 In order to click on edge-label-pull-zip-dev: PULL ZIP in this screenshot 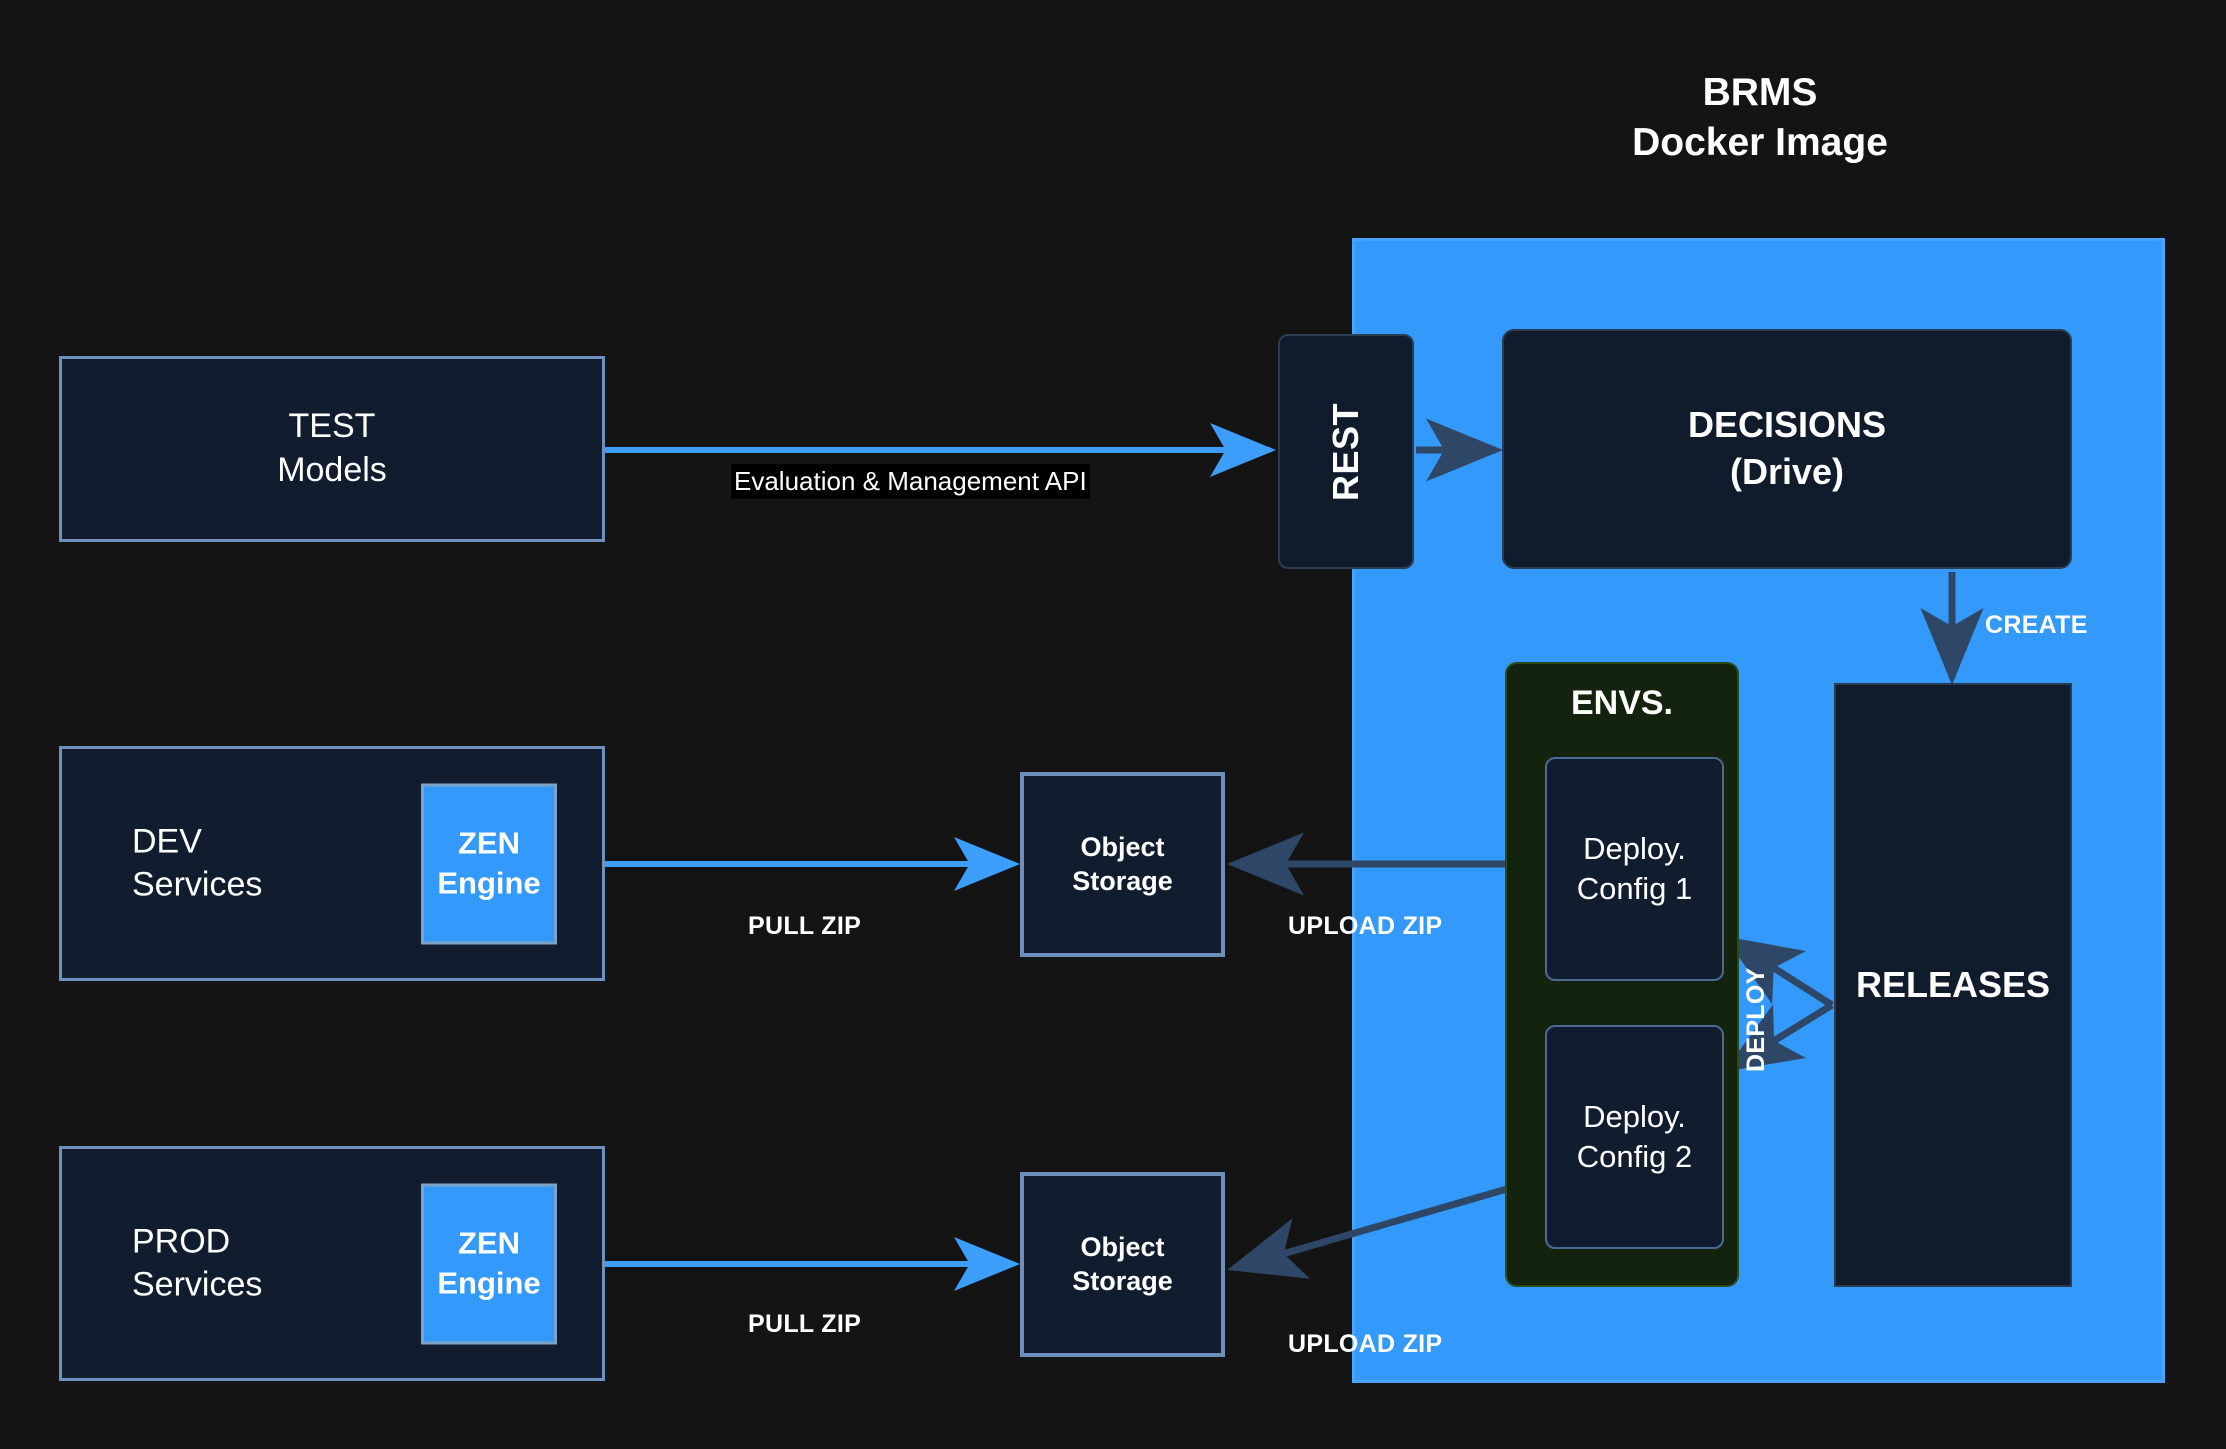, I will do `click(805, 926)`.